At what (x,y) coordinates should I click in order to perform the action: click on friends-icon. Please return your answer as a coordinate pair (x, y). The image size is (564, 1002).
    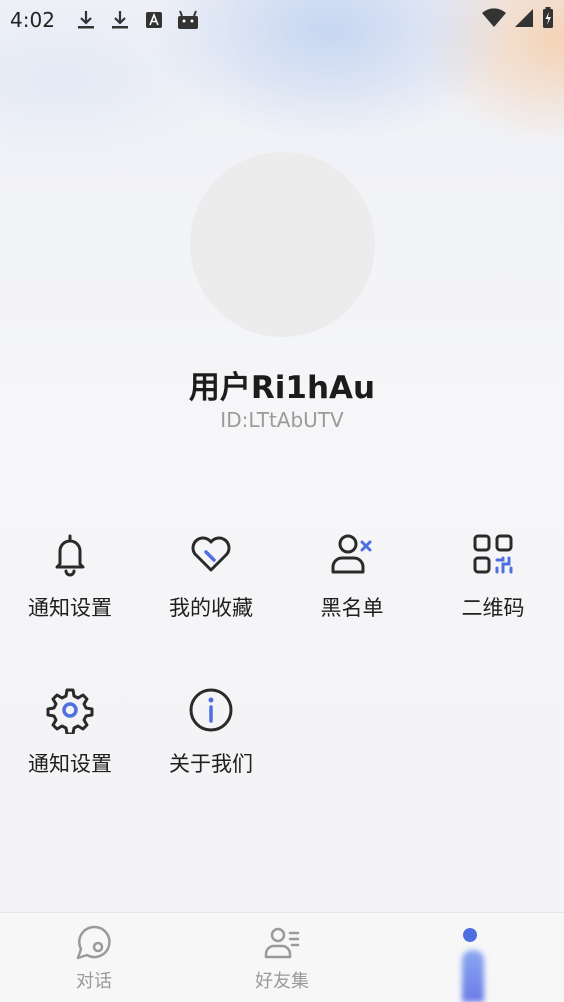
    Looking at the image, I should click on (282, 943).